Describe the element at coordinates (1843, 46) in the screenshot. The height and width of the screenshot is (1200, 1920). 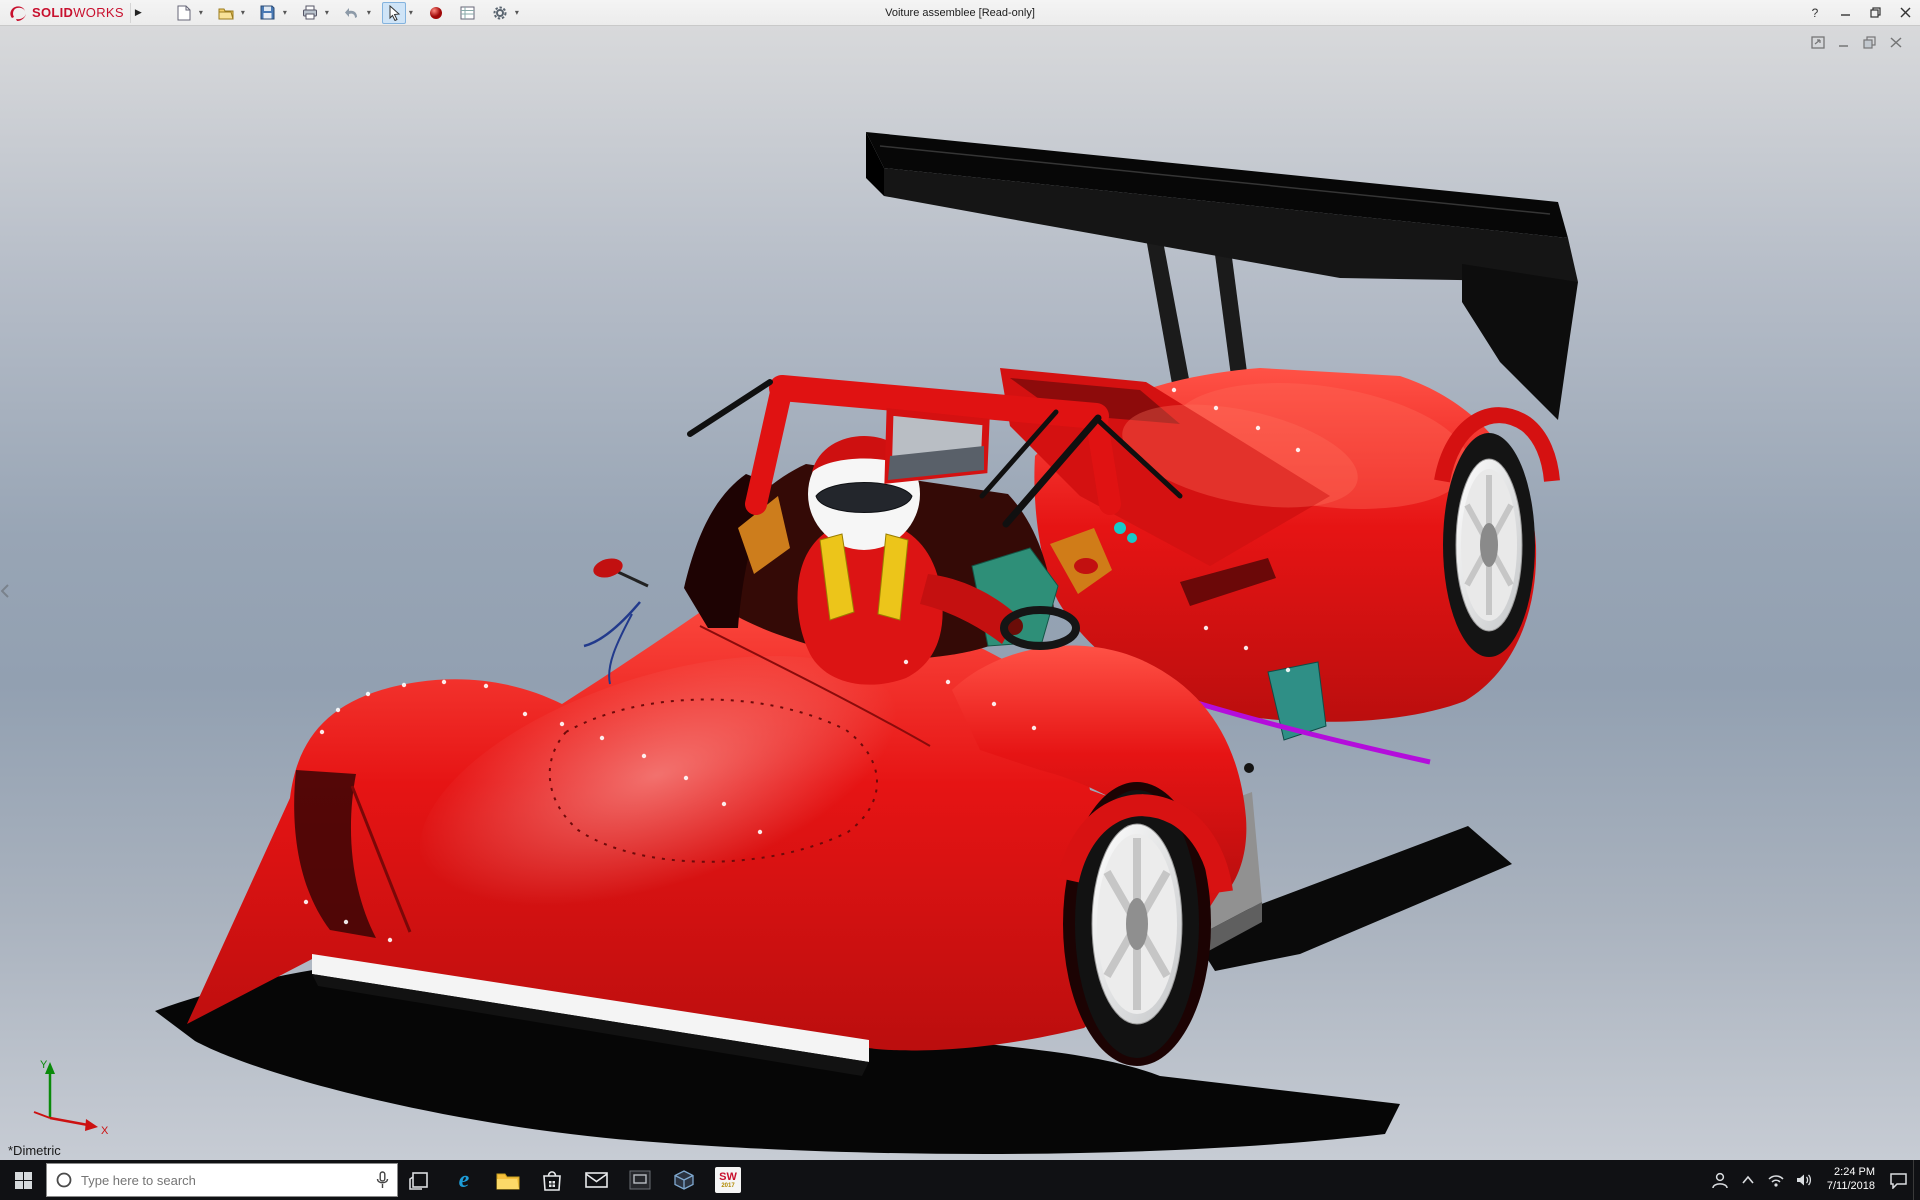
I see `doc-minimize-icon` at that location.